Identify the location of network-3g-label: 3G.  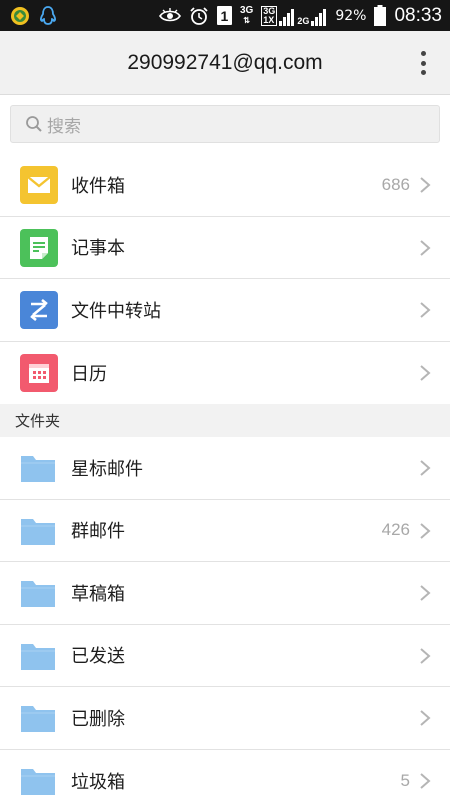
(246, 10).